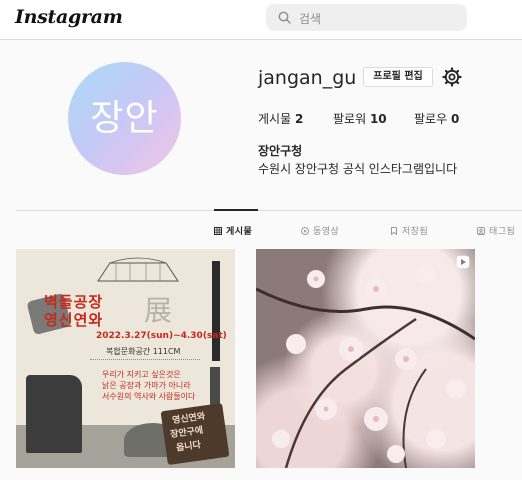  I want to click on tab-tagged: 태그됨, so click(496, 230).